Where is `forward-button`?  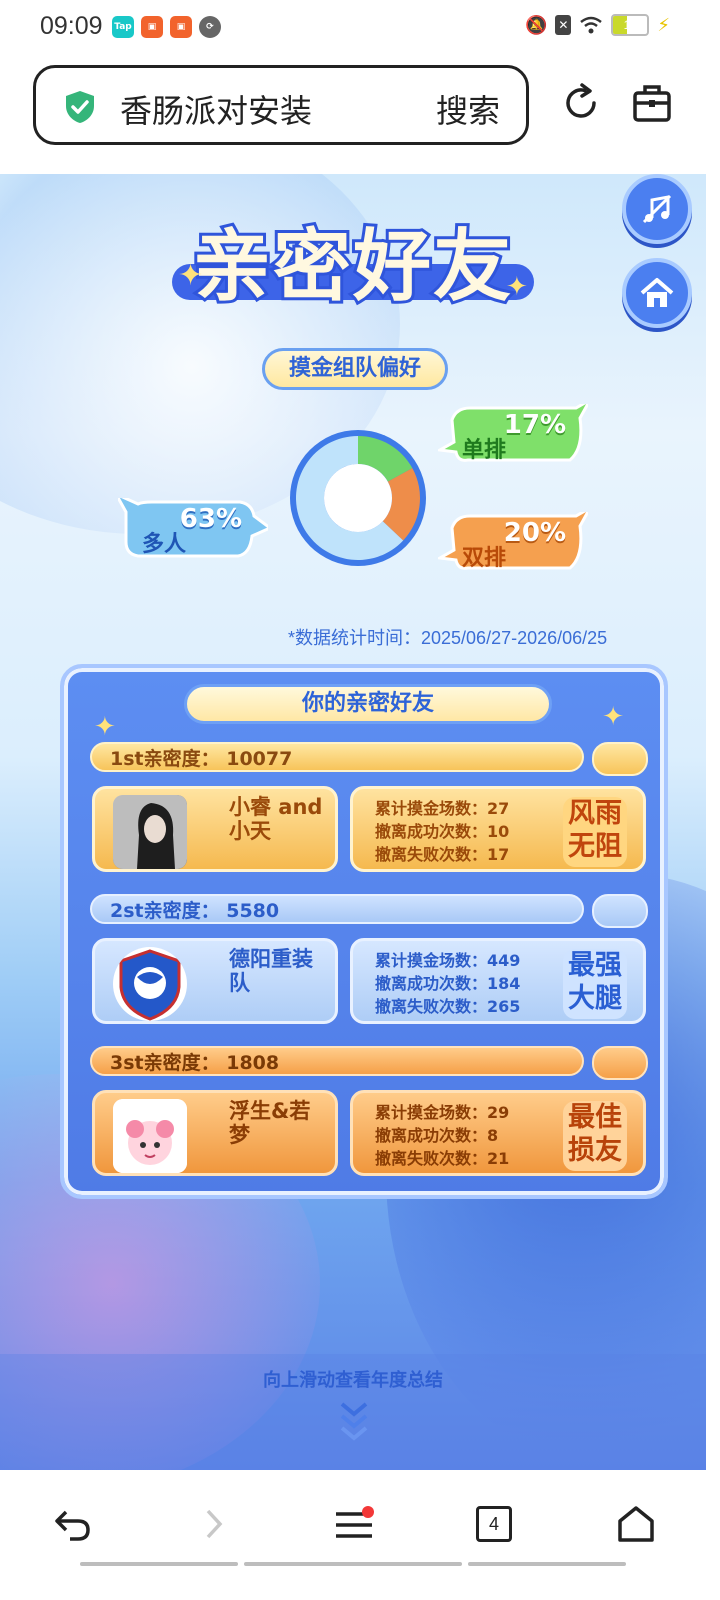 forward-button is located at coordinates (214, 1524).